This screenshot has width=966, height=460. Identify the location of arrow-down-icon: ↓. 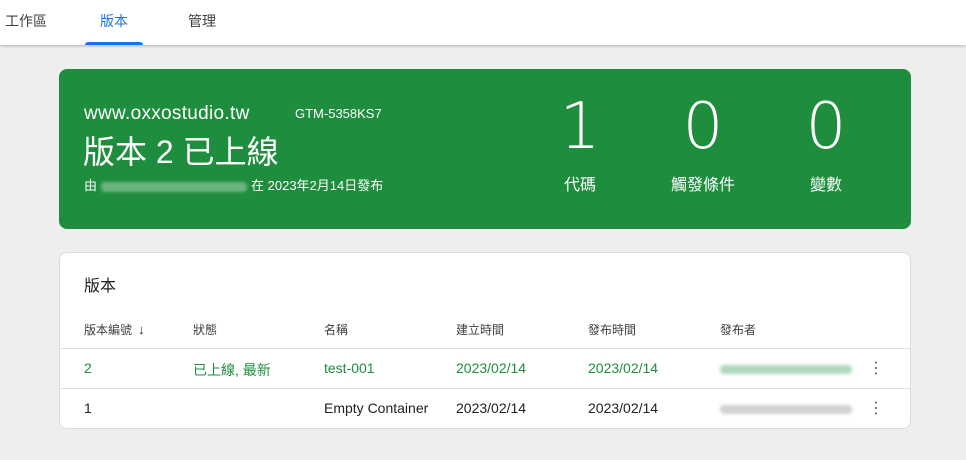
(141, 329).